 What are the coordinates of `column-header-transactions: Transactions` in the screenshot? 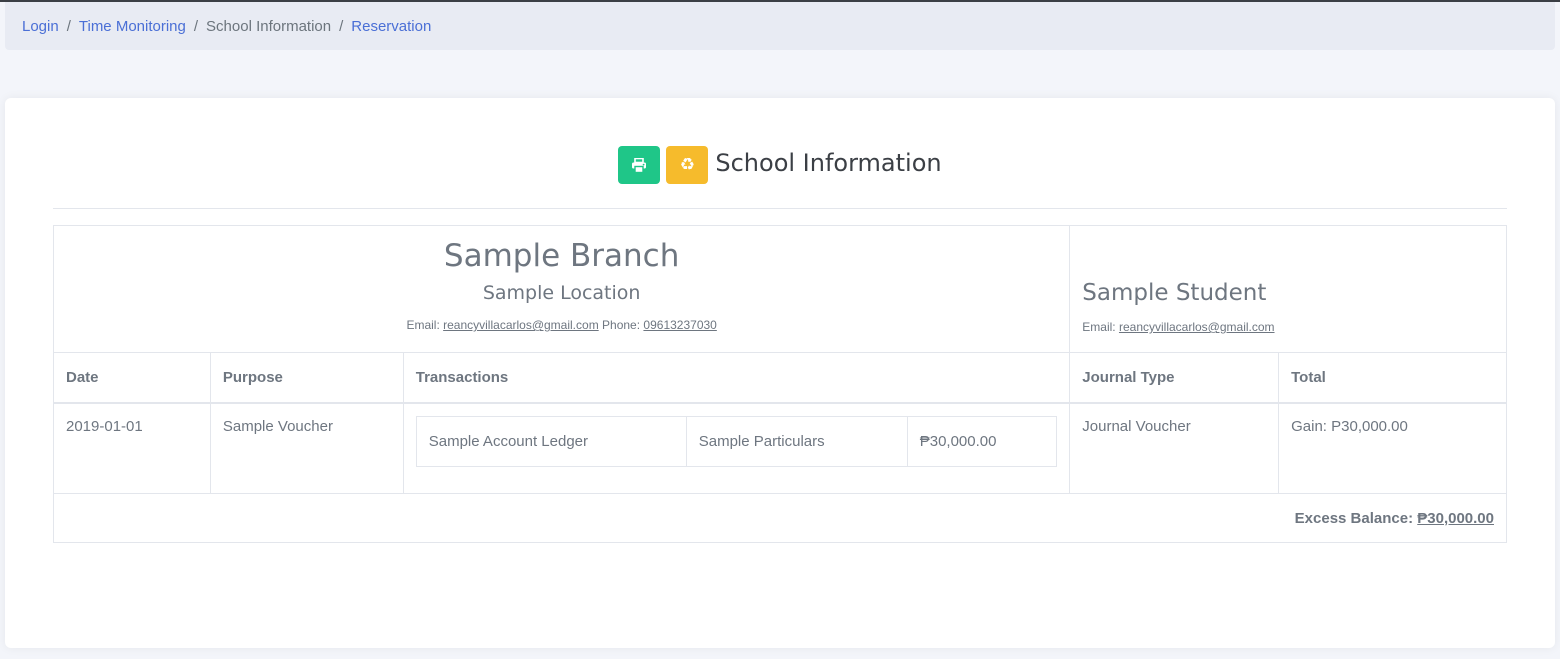 It's located at (736, 378).